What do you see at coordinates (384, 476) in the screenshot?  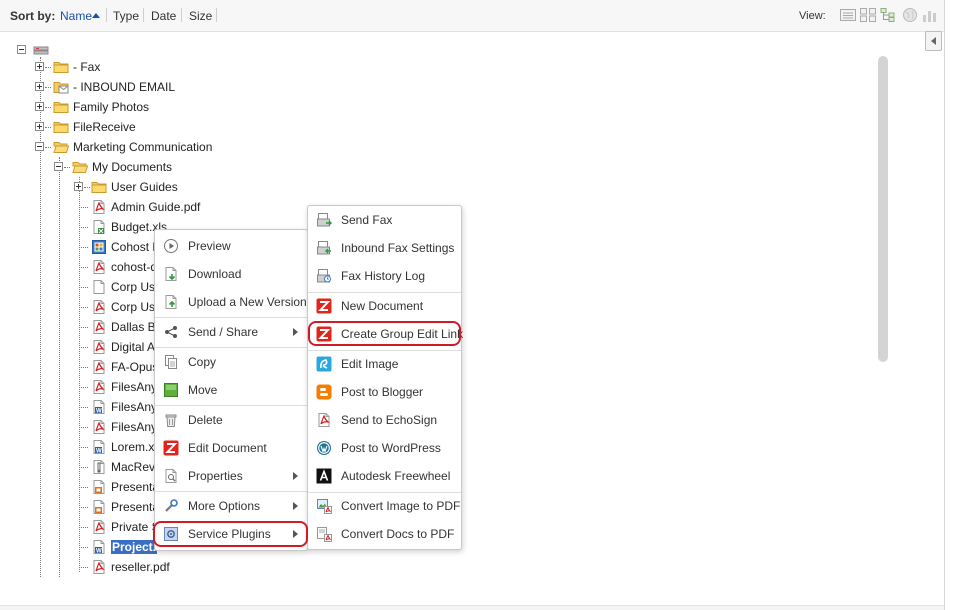 I see `menu-item-autodesk-freewheel: Autodesk Freewheel` at bounding box center [384, 476].